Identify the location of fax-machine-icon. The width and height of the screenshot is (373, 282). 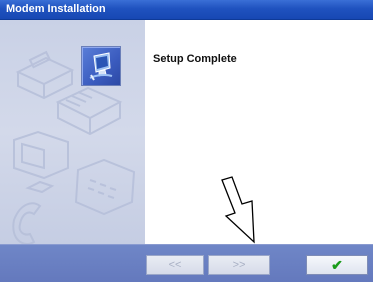
(89, 111).